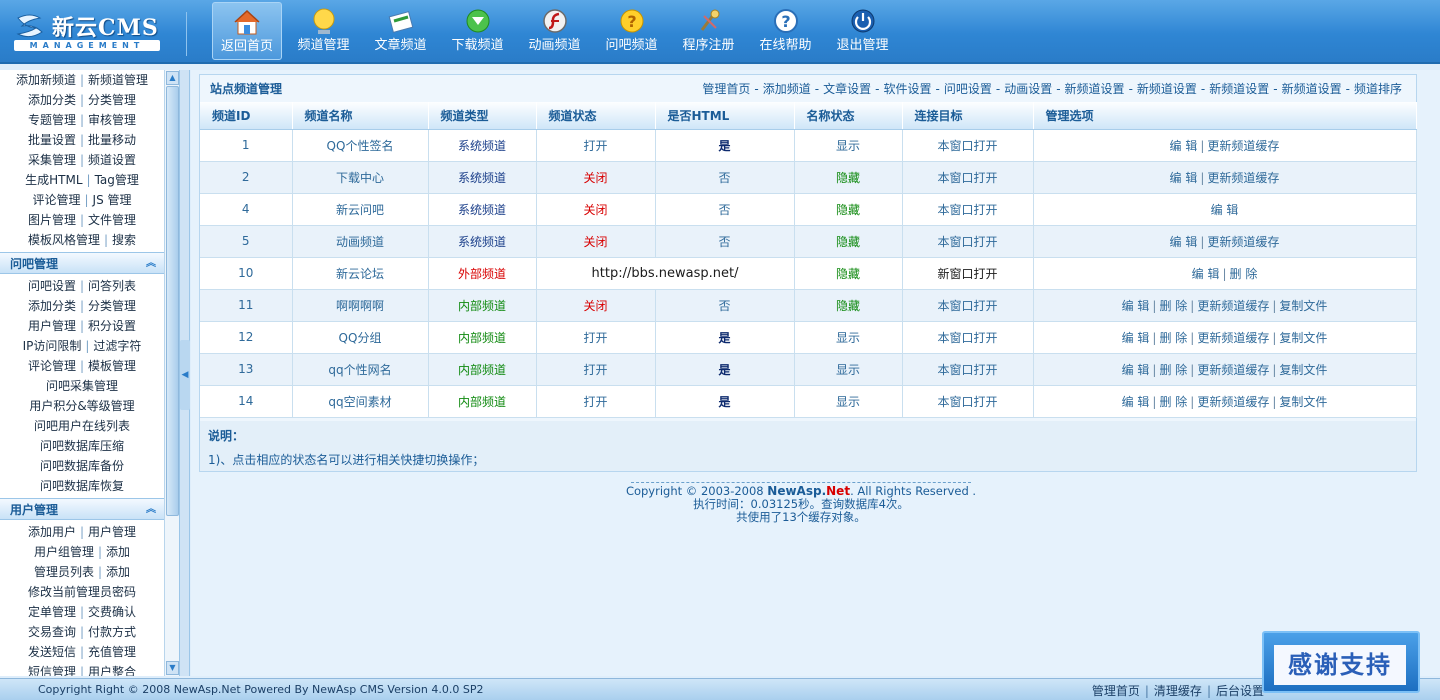 The image size is (1440, 700). I want to click on sidebar-link: 付款方式, so click(112, 632).